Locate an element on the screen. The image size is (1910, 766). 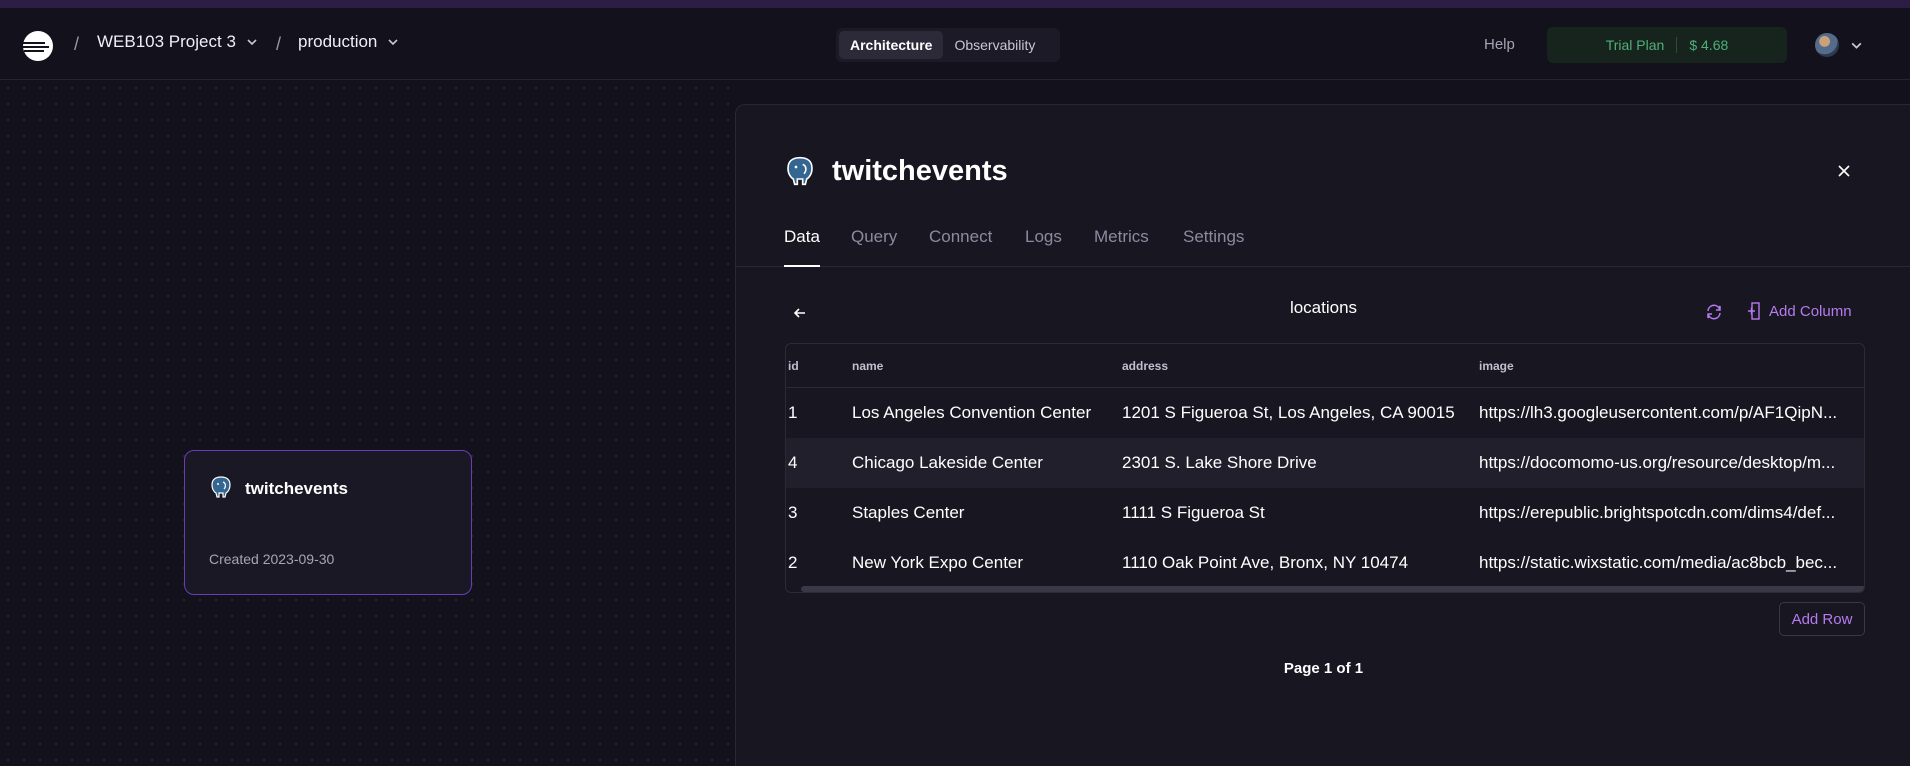
tab-connect: Connect is located at coordinates (960, 246).